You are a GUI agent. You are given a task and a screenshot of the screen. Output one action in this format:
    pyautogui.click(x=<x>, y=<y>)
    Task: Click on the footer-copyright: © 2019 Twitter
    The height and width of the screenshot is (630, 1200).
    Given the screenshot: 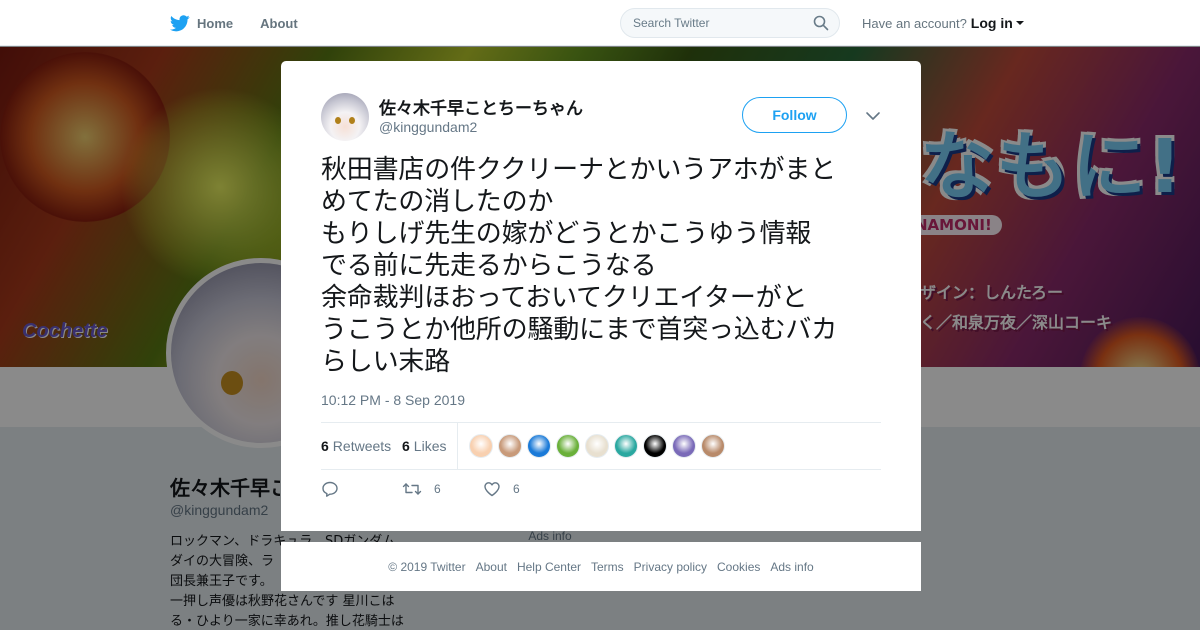 What is the action you would take?
    pyautogui.click(x=427, y=566)
    